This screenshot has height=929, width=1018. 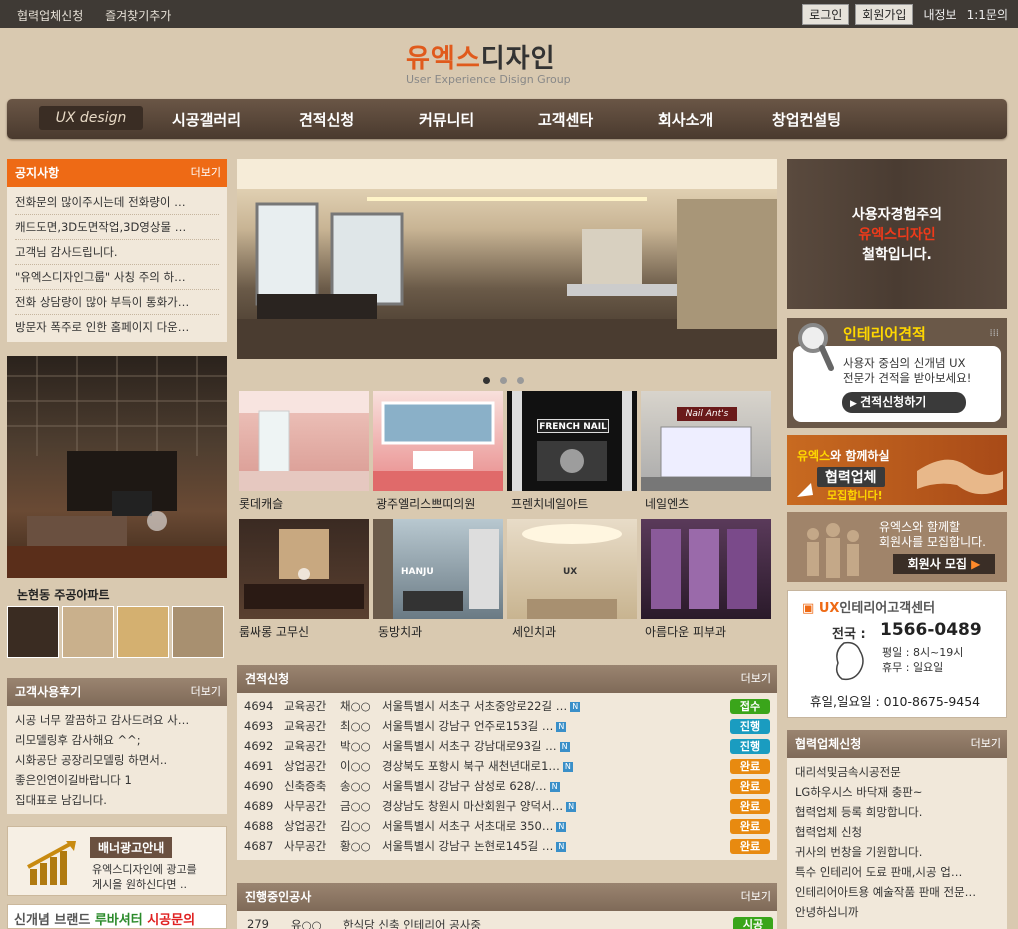 I want to click on table-row: 4692 교육공간 박○○ 서울특별시 서초구 강남대로93길 … N 진행, so click(x=507, y=746).